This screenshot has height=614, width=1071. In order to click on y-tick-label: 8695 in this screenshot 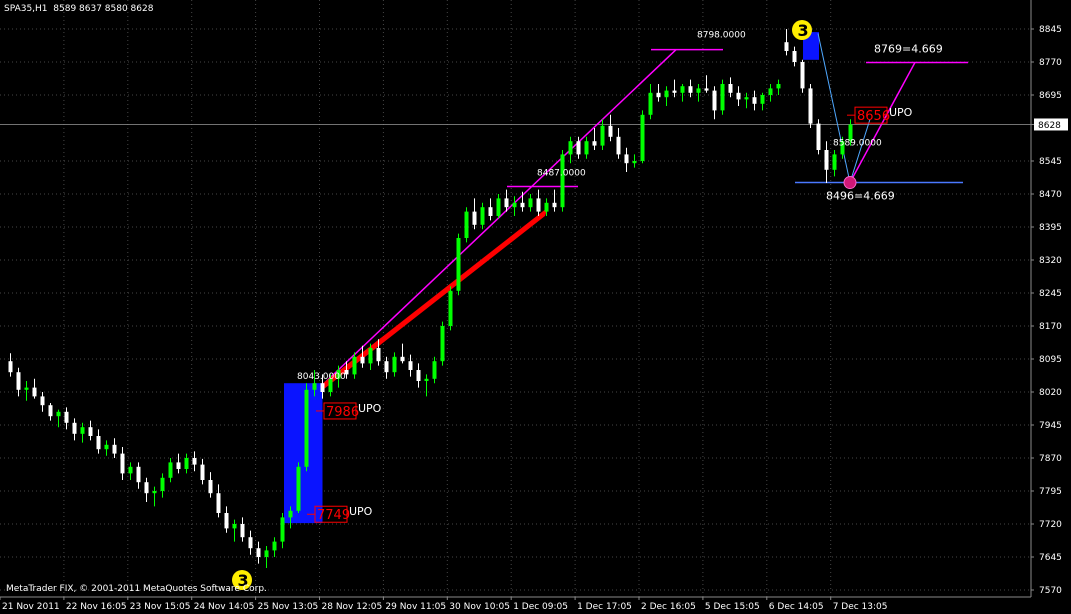, I will do `click(1050, 96)`.